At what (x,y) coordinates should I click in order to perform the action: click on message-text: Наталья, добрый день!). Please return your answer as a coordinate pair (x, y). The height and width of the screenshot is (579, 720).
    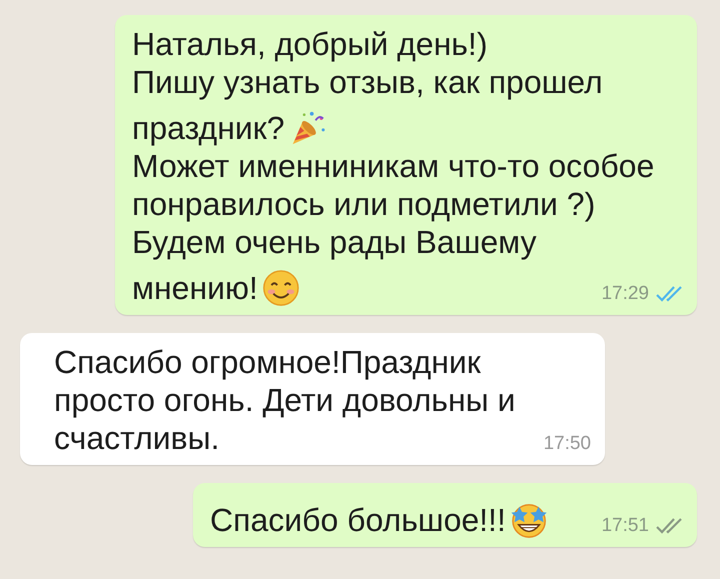
    Looking at the image, I should click on (310, 44).